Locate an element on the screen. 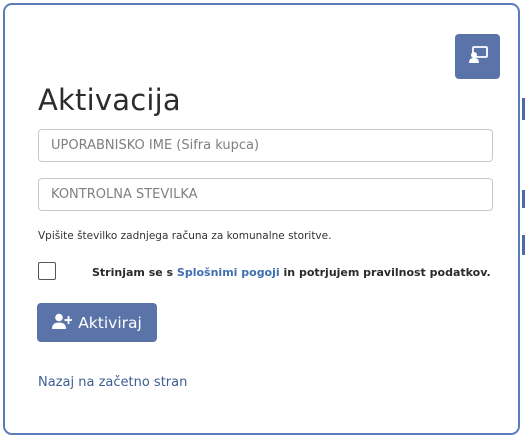 Image resolution: width=525 pixels, height=439 pixels. consent-prefix: Strinjam se s is located at coordinates (133, 272).